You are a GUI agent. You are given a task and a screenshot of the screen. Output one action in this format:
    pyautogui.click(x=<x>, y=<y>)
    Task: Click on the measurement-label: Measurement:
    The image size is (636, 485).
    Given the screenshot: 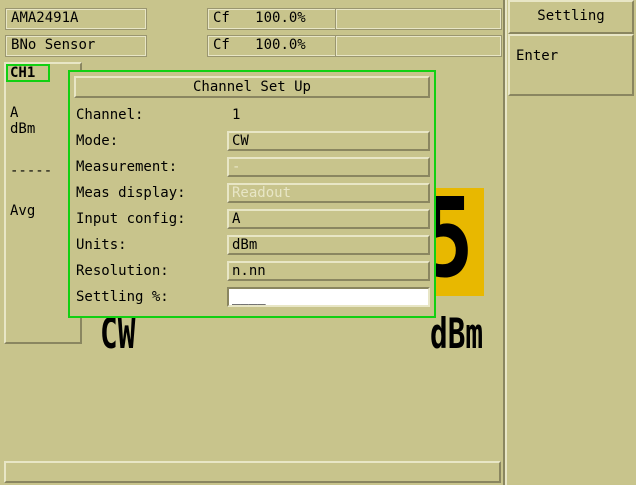 What is the action you would take?
    pyautogui.click(x=127, y=167)
    